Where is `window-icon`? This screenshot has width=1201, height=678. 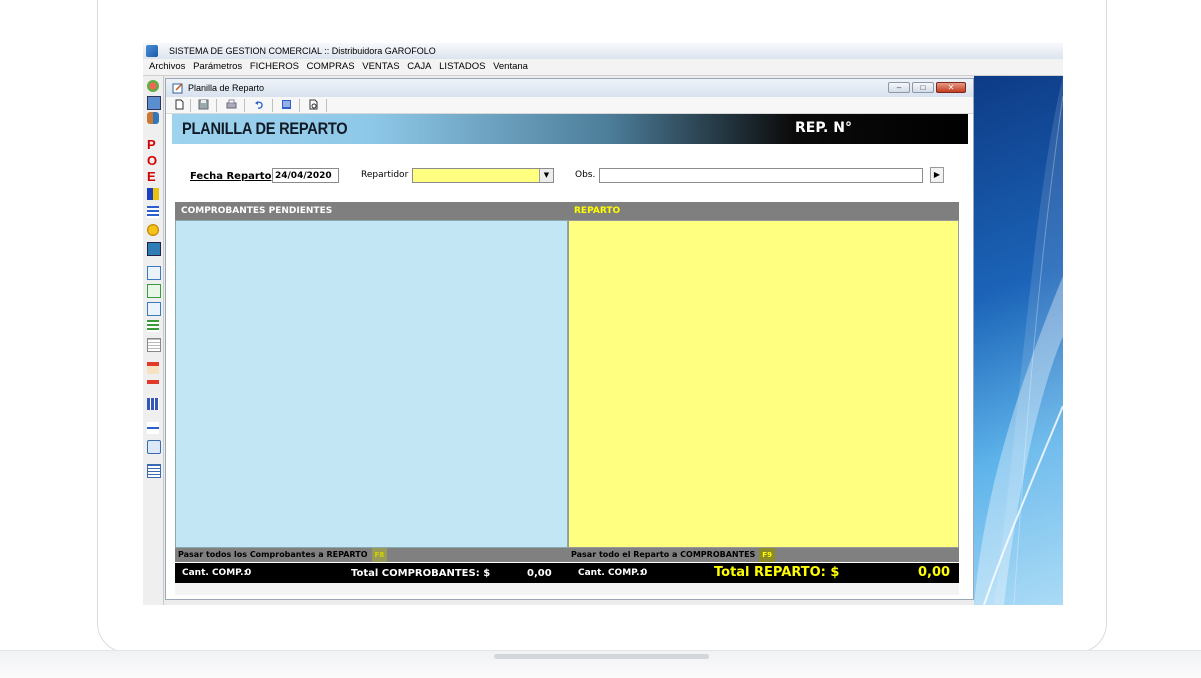
window-icon is located at coordinates (154, 447).